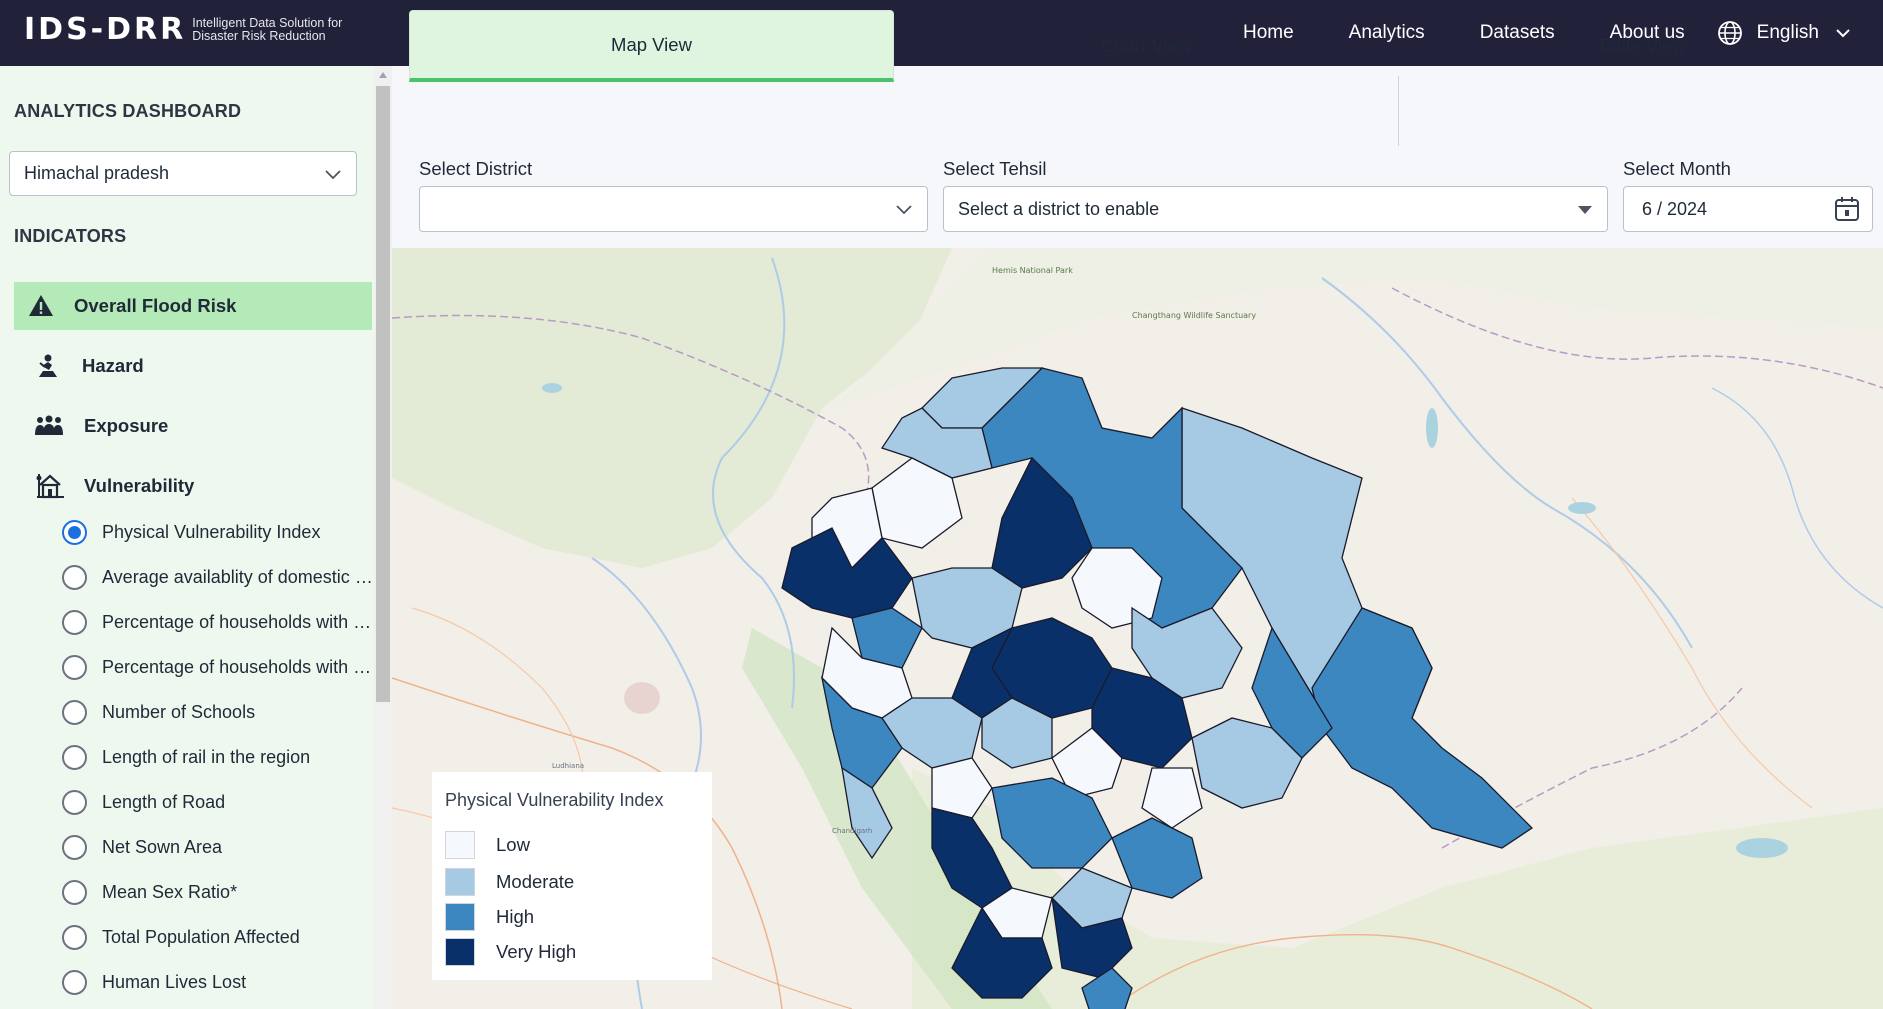 This screenshot has height=1009, width=1883. I want to click on sub-indicator-label: Total Population Affected, so click(201, 936).